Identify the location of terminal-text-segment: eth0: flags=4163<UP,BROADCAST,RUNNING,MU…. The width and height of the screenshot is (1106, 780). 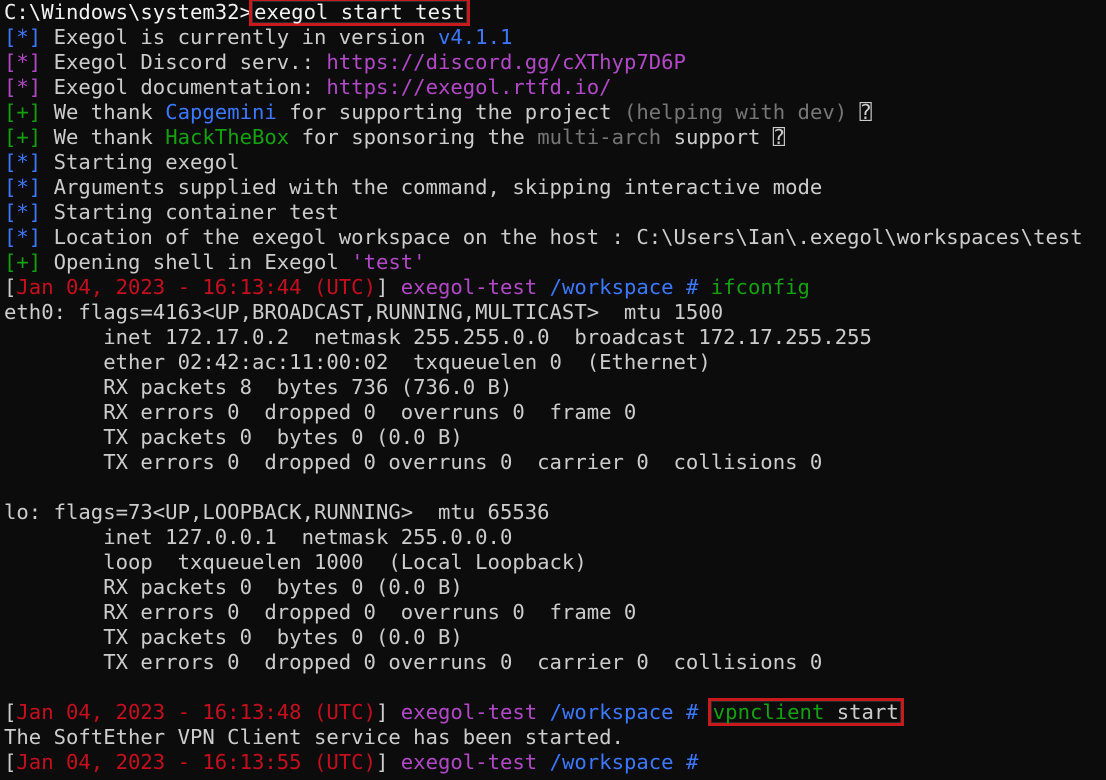
(364, 312).